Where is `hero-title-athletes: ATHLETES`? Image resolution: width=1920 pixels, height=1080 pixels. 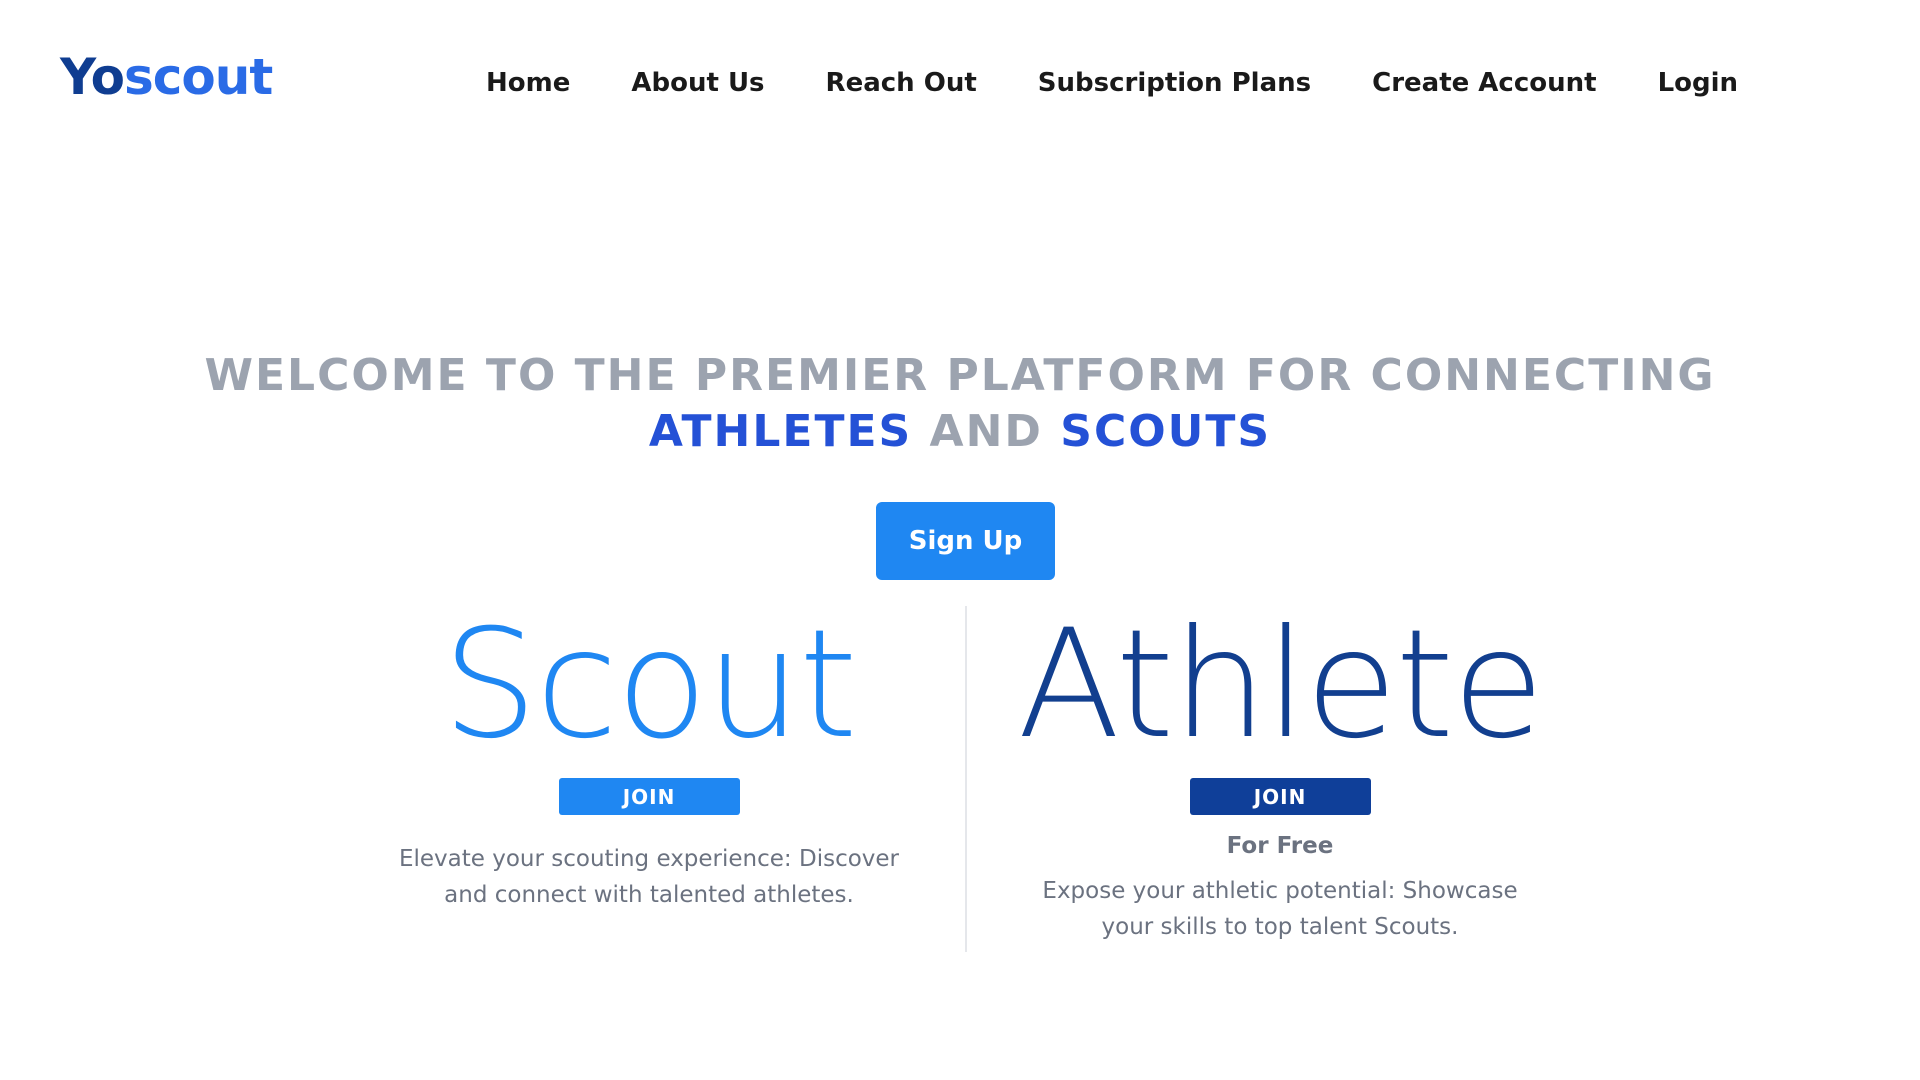
hero-title-athletes: ATHLETES is located at coordinates (780, 431).